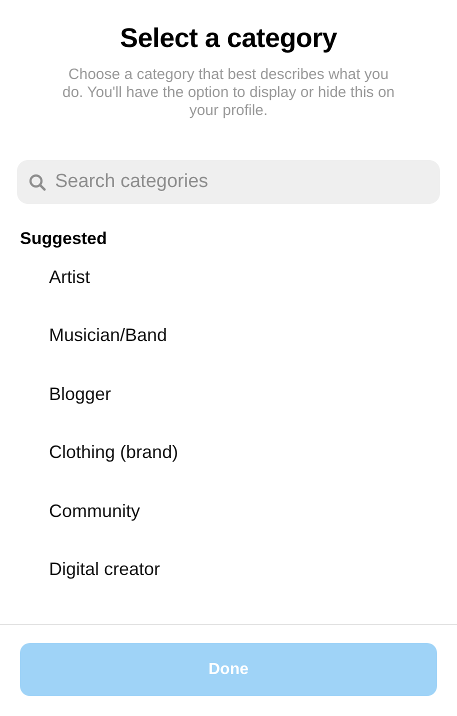 This screenshot has width=457, height=716. Describe the element at coordinates (228, 529) in the screenshot. I see `category-item: Community` at that location.